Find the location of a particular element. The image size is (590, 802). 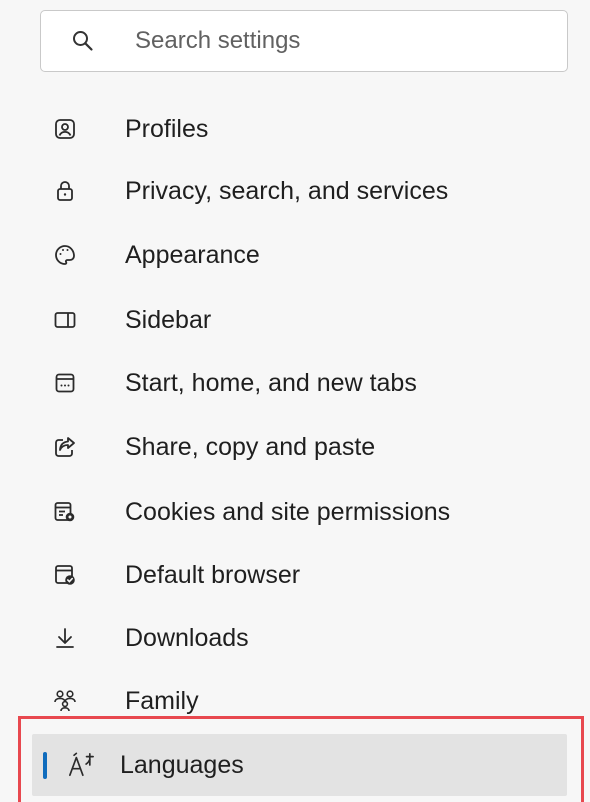

palette-icon is located at coordinates (65, 255).